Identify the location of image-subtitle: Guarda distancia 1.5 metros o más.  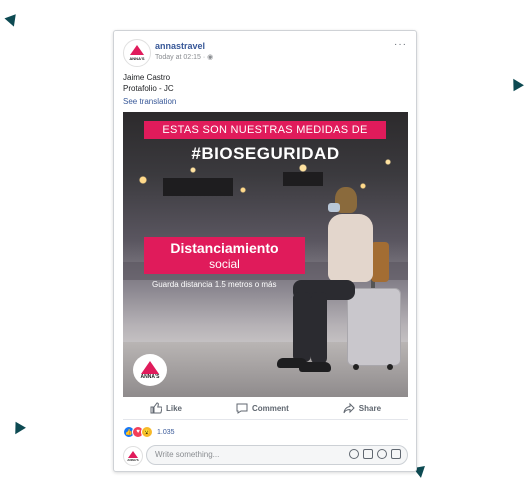
(214, 284).